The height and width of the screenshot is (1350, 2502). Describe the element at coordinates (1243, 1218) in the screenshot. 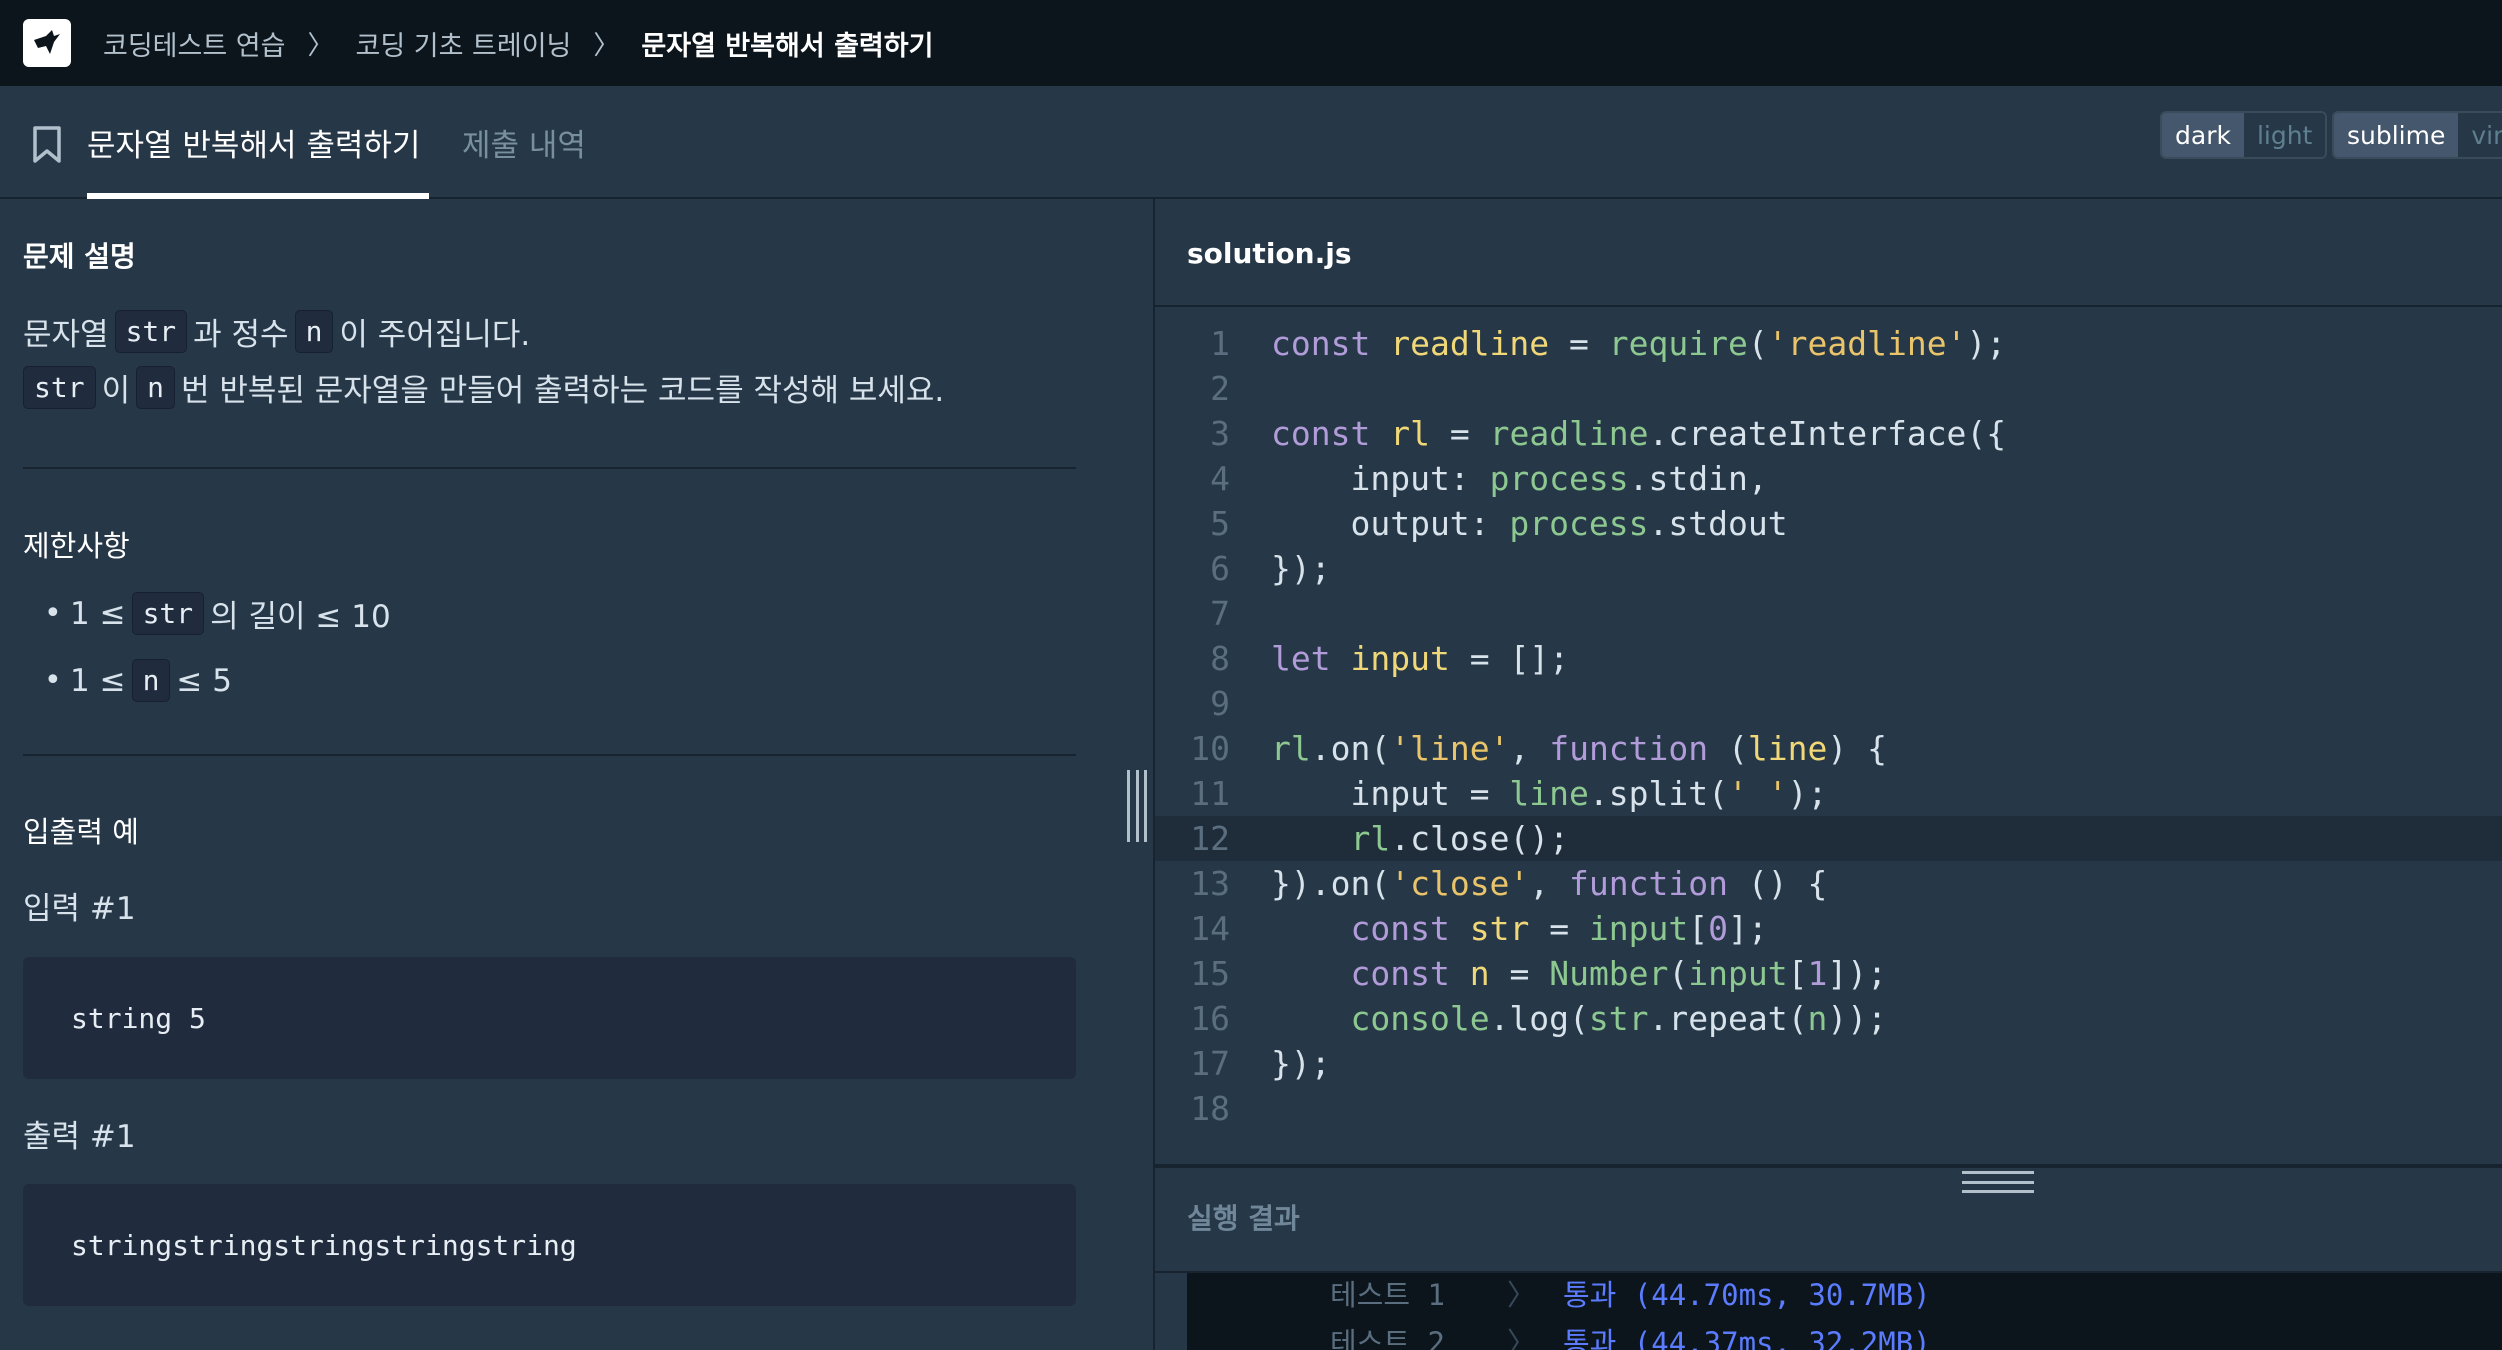

I see `result-heading: 실행 결과` at that location.